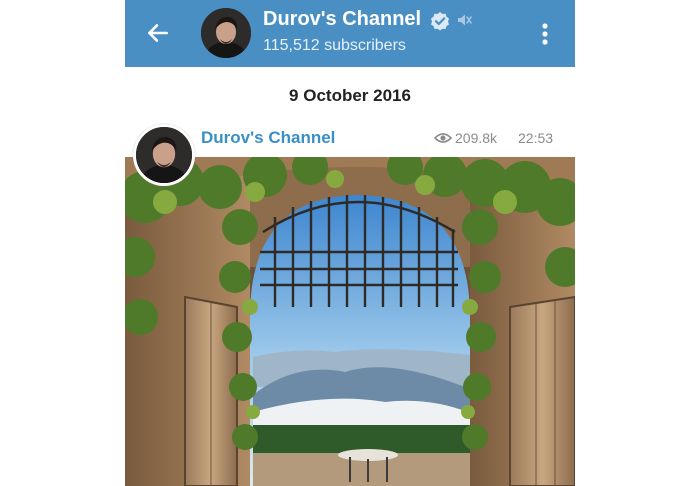 This screenshot has height=486, width=700. What do you see at coordinates (226, 33) in the screenshot?
I see `channel-avatar` at bounding box center [226, 33].